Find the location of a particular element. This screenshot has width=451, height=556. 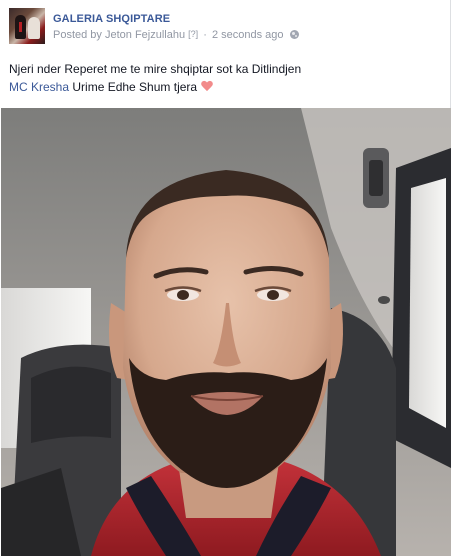

author-link: Jeton Fejzullahu is located at coordinates (145, 35).